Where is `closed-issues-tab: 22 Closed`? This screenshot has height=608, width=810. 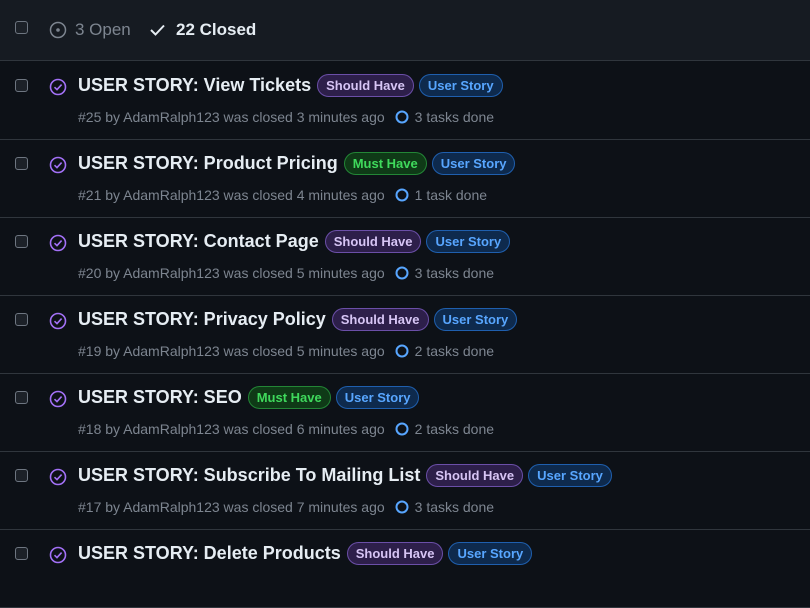 closed-issues-tab: 22 Closed is located at coordinates (202, 30).